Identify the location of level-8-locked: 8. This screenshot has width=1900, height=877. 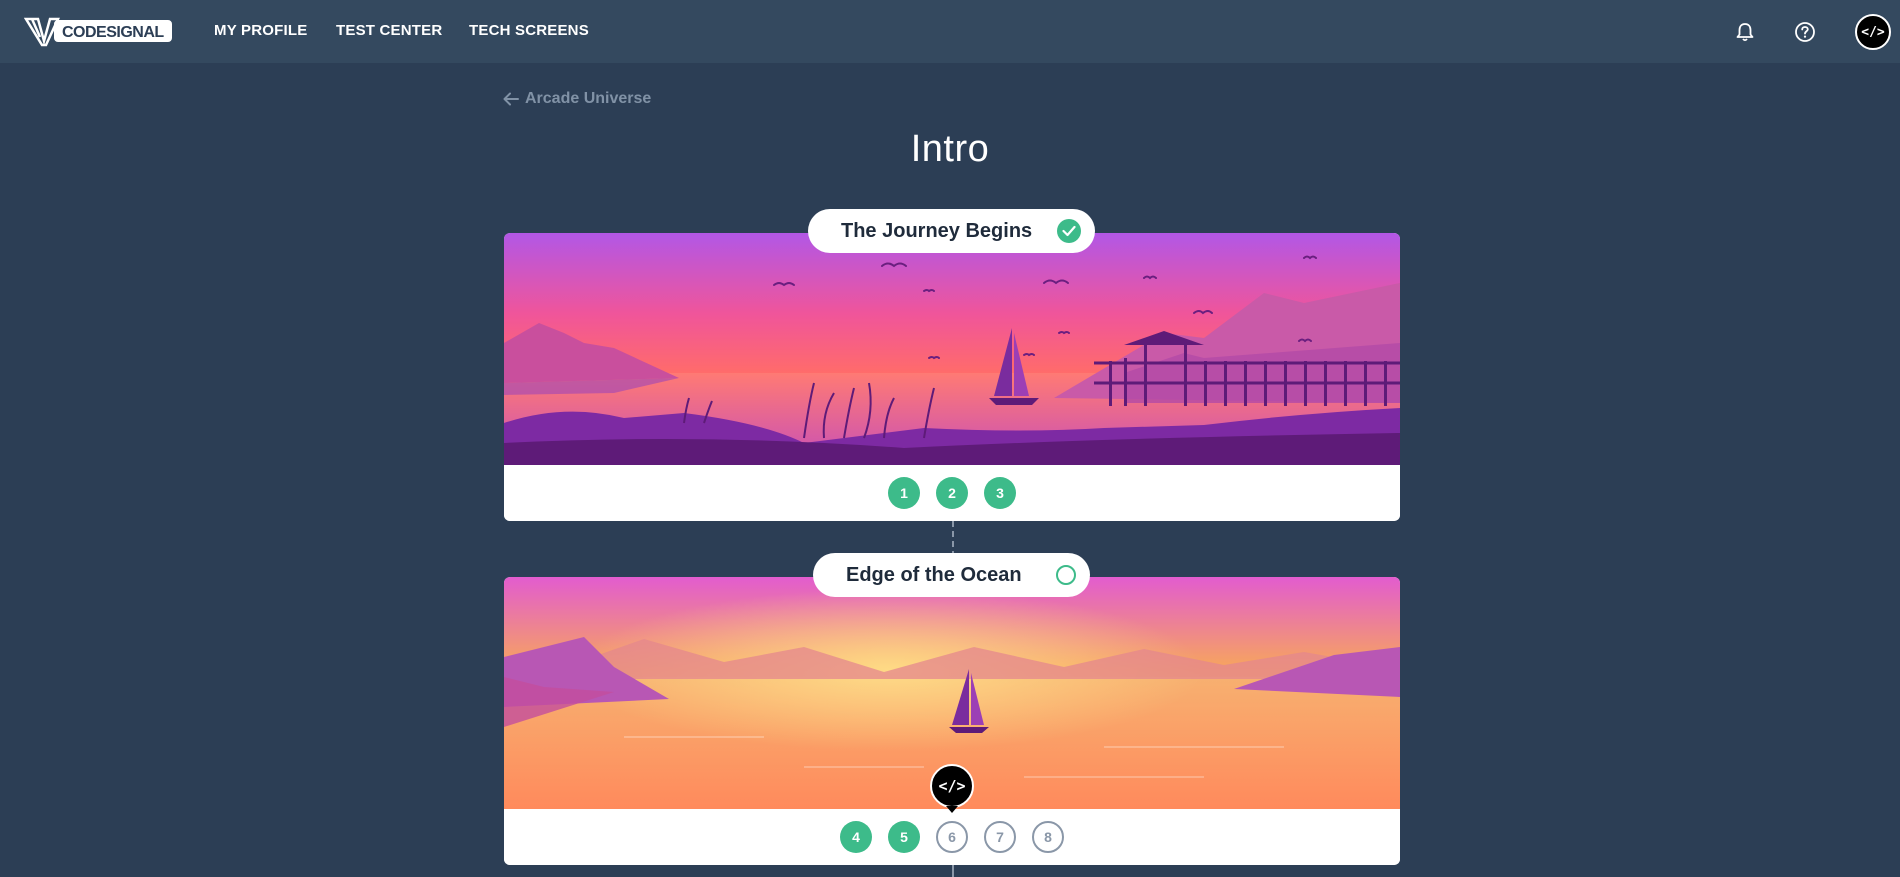
(1048, 837).